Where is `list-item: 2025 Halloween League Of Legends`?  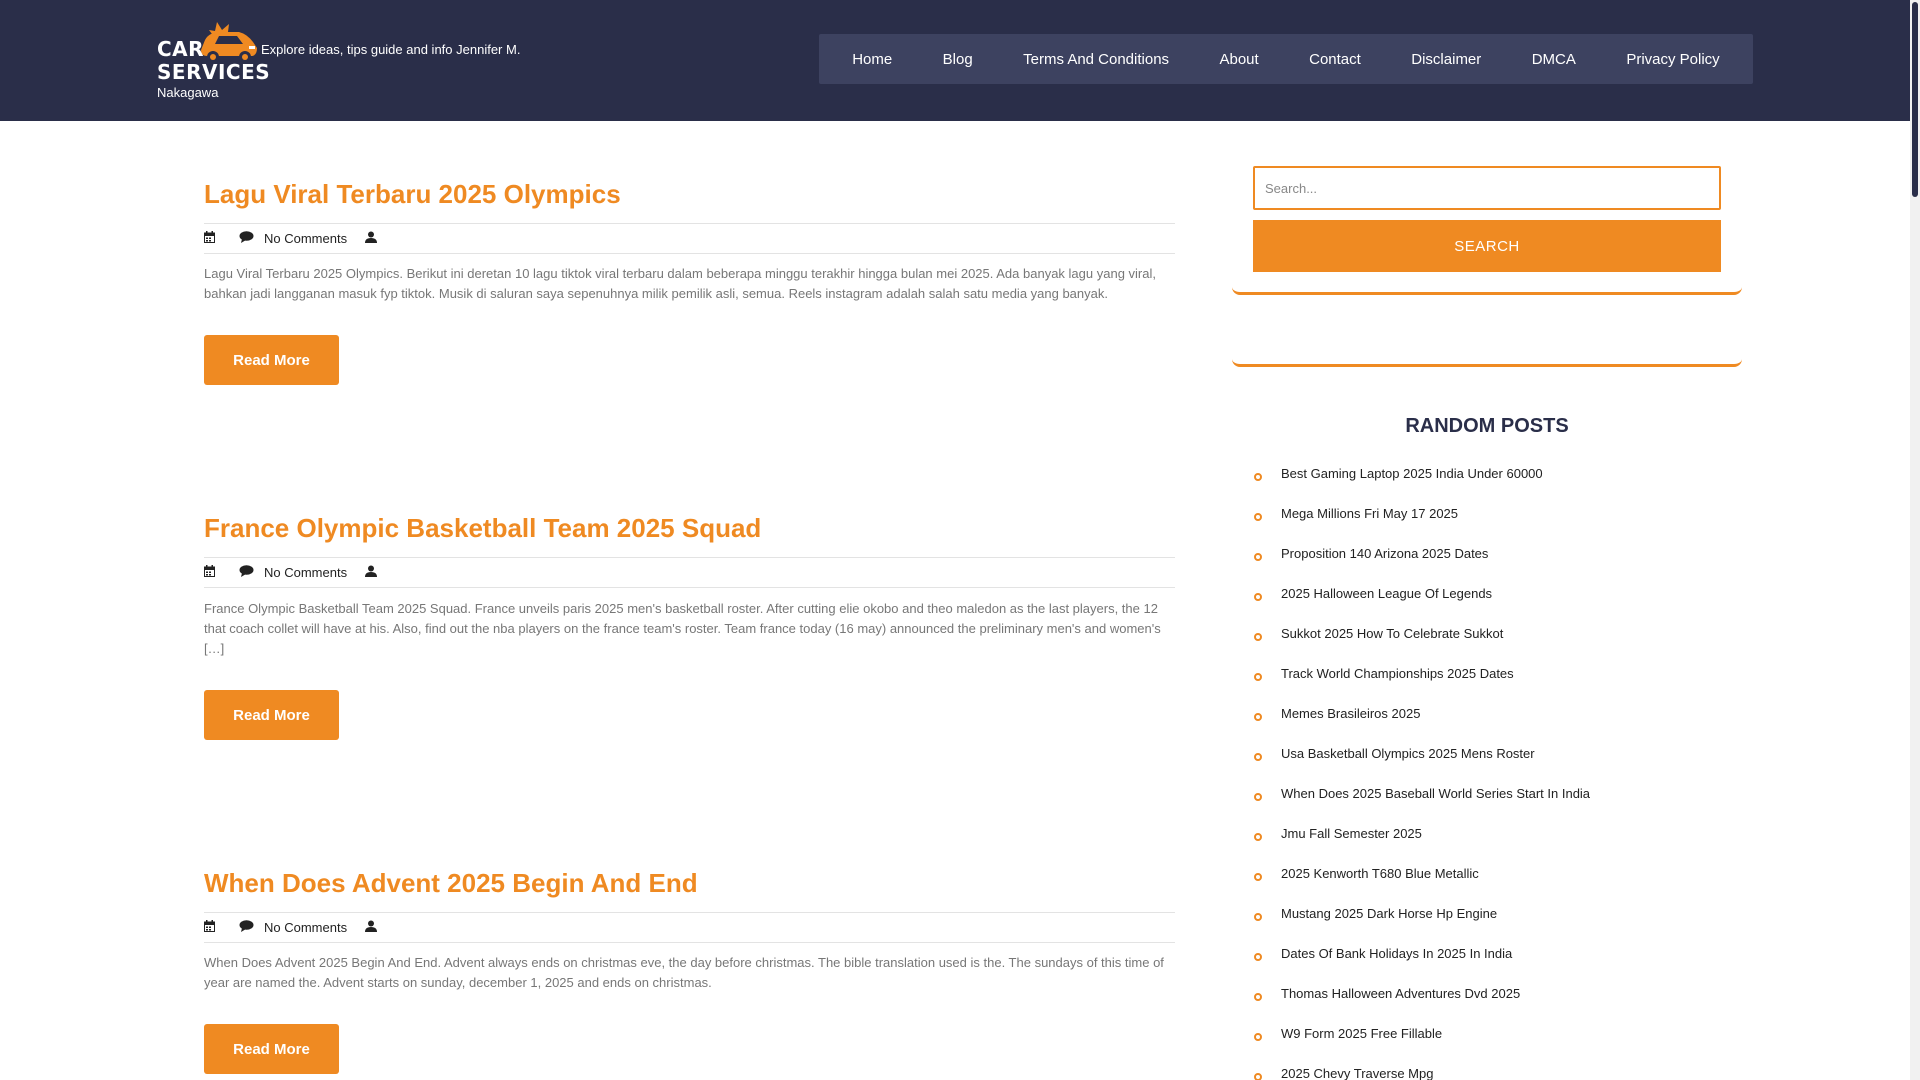
list-item: 2025 Halloween League Of Legends is located at coordinates (1493, 606).